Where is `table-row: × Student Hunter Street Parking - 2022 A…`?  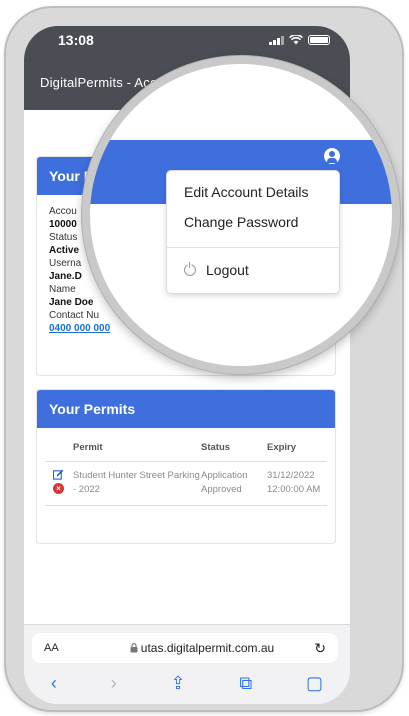 table-row: × Student Hunter Street Parking - 2022 A… is located at coordinates (186, 484).